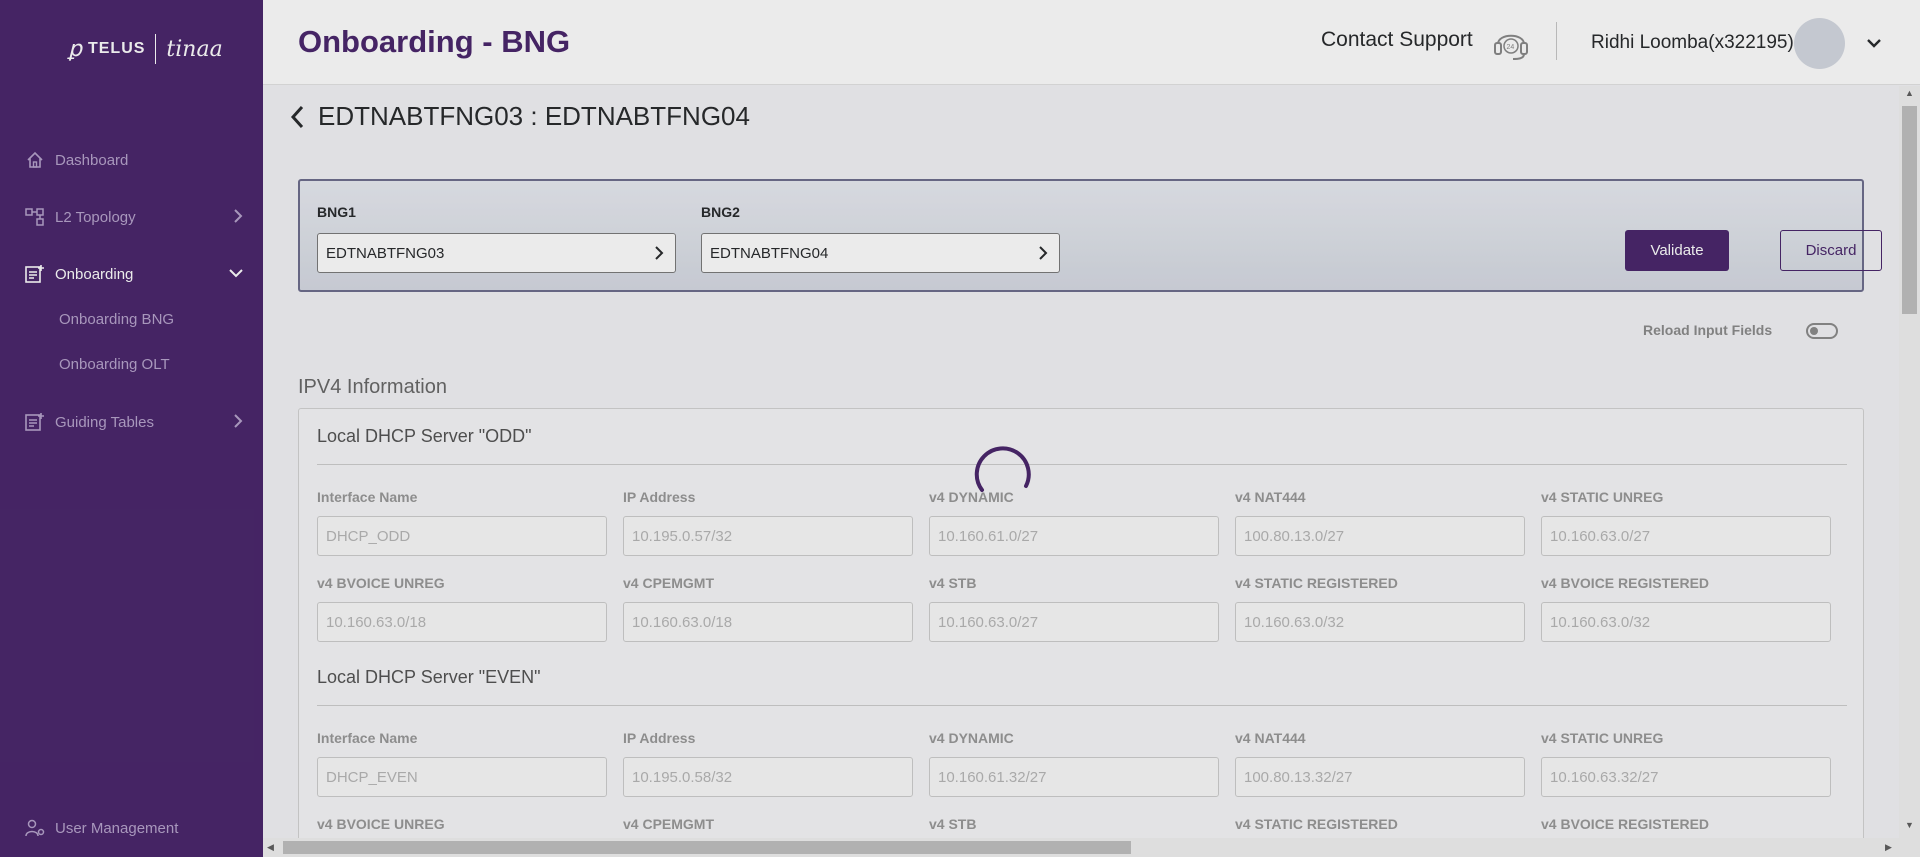  What do you see at coordinates (462, 622) in the screenshot?
I see `v4-bvoice-unreg-input` at bounding box center [462, 622].